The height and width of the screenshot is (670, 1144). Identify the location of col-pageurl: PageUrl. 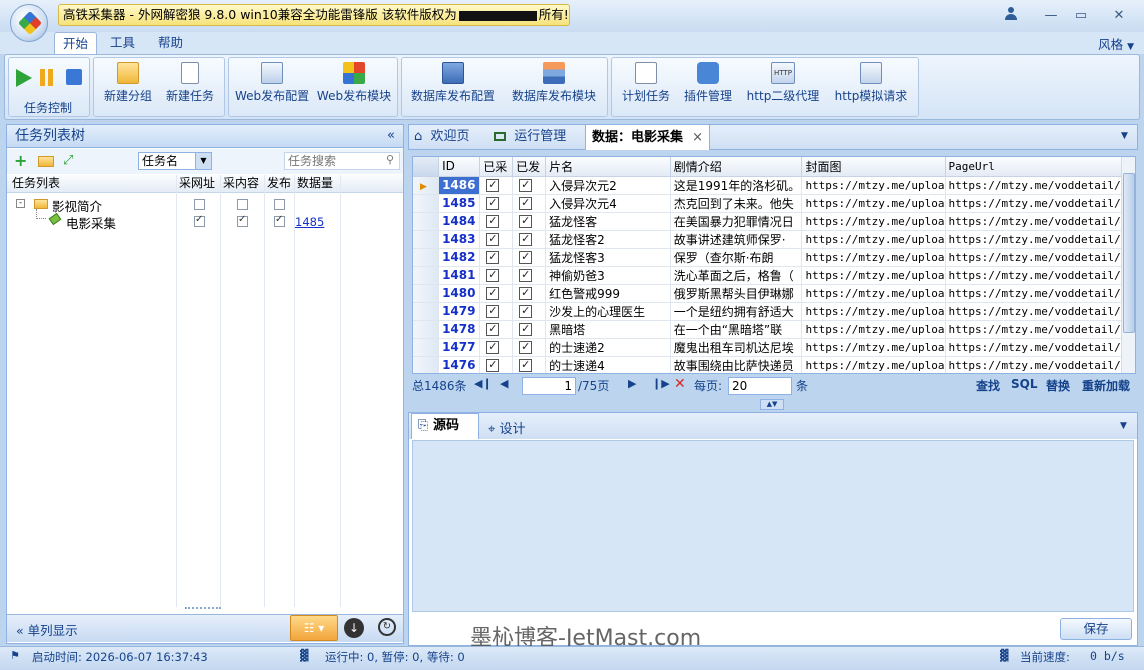
(1040, 167).